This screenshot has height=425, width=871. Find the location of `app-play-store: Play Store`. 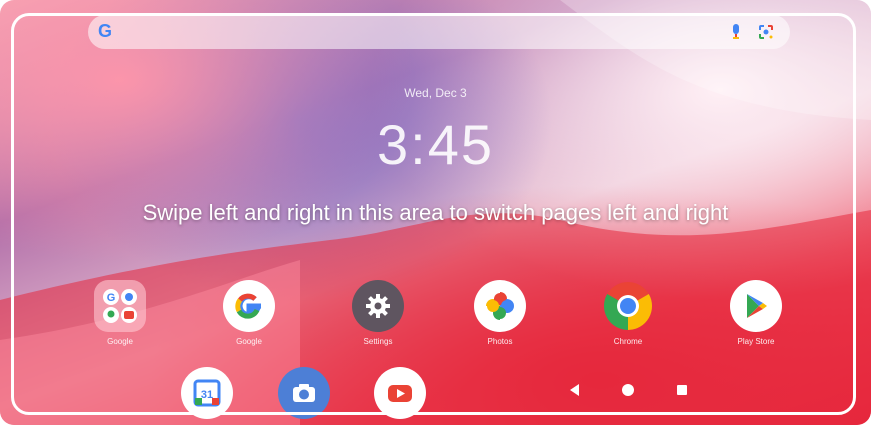

app-play-store: Play Store is located at coordinates (756, 313).